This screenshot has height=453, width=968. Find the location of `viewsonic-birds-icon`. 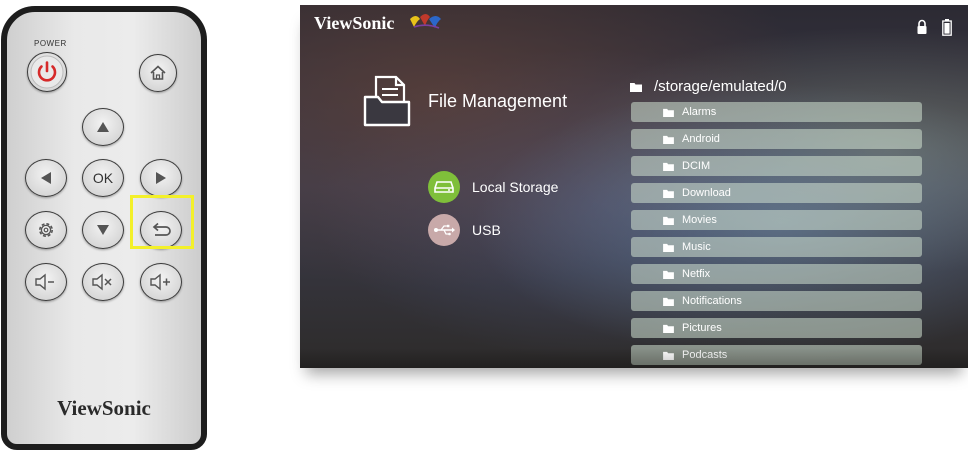

viewsonic-birds-icon is located at coordinates (425, 21).